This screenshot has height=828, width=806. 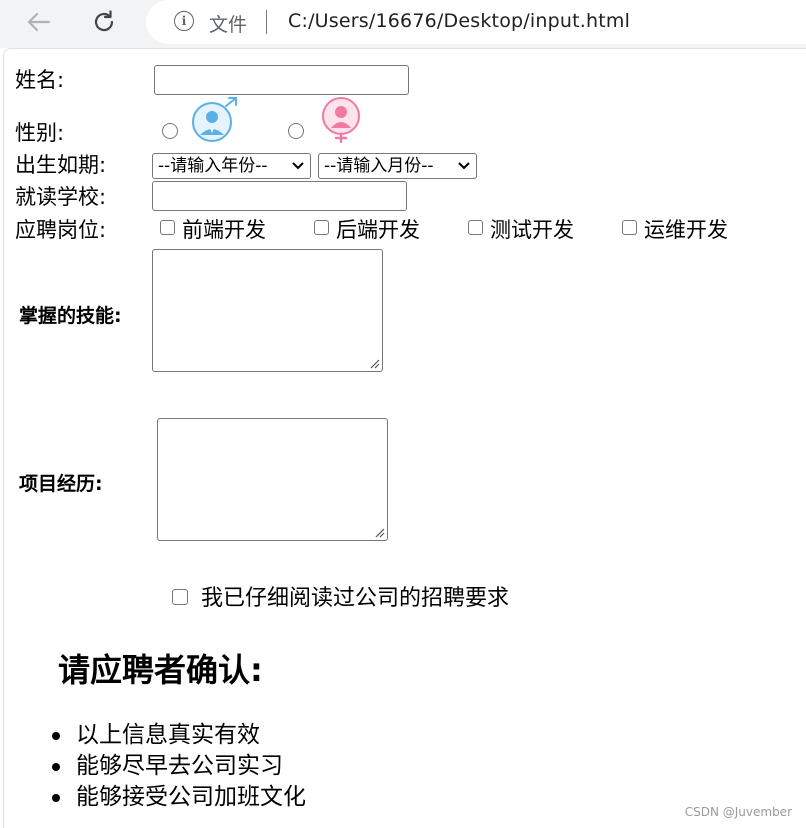 What do you see at coordinates (738, 812) in the screenshot?
I see `watermark: CSDN @Juvember` at bounding box center [738, 812].